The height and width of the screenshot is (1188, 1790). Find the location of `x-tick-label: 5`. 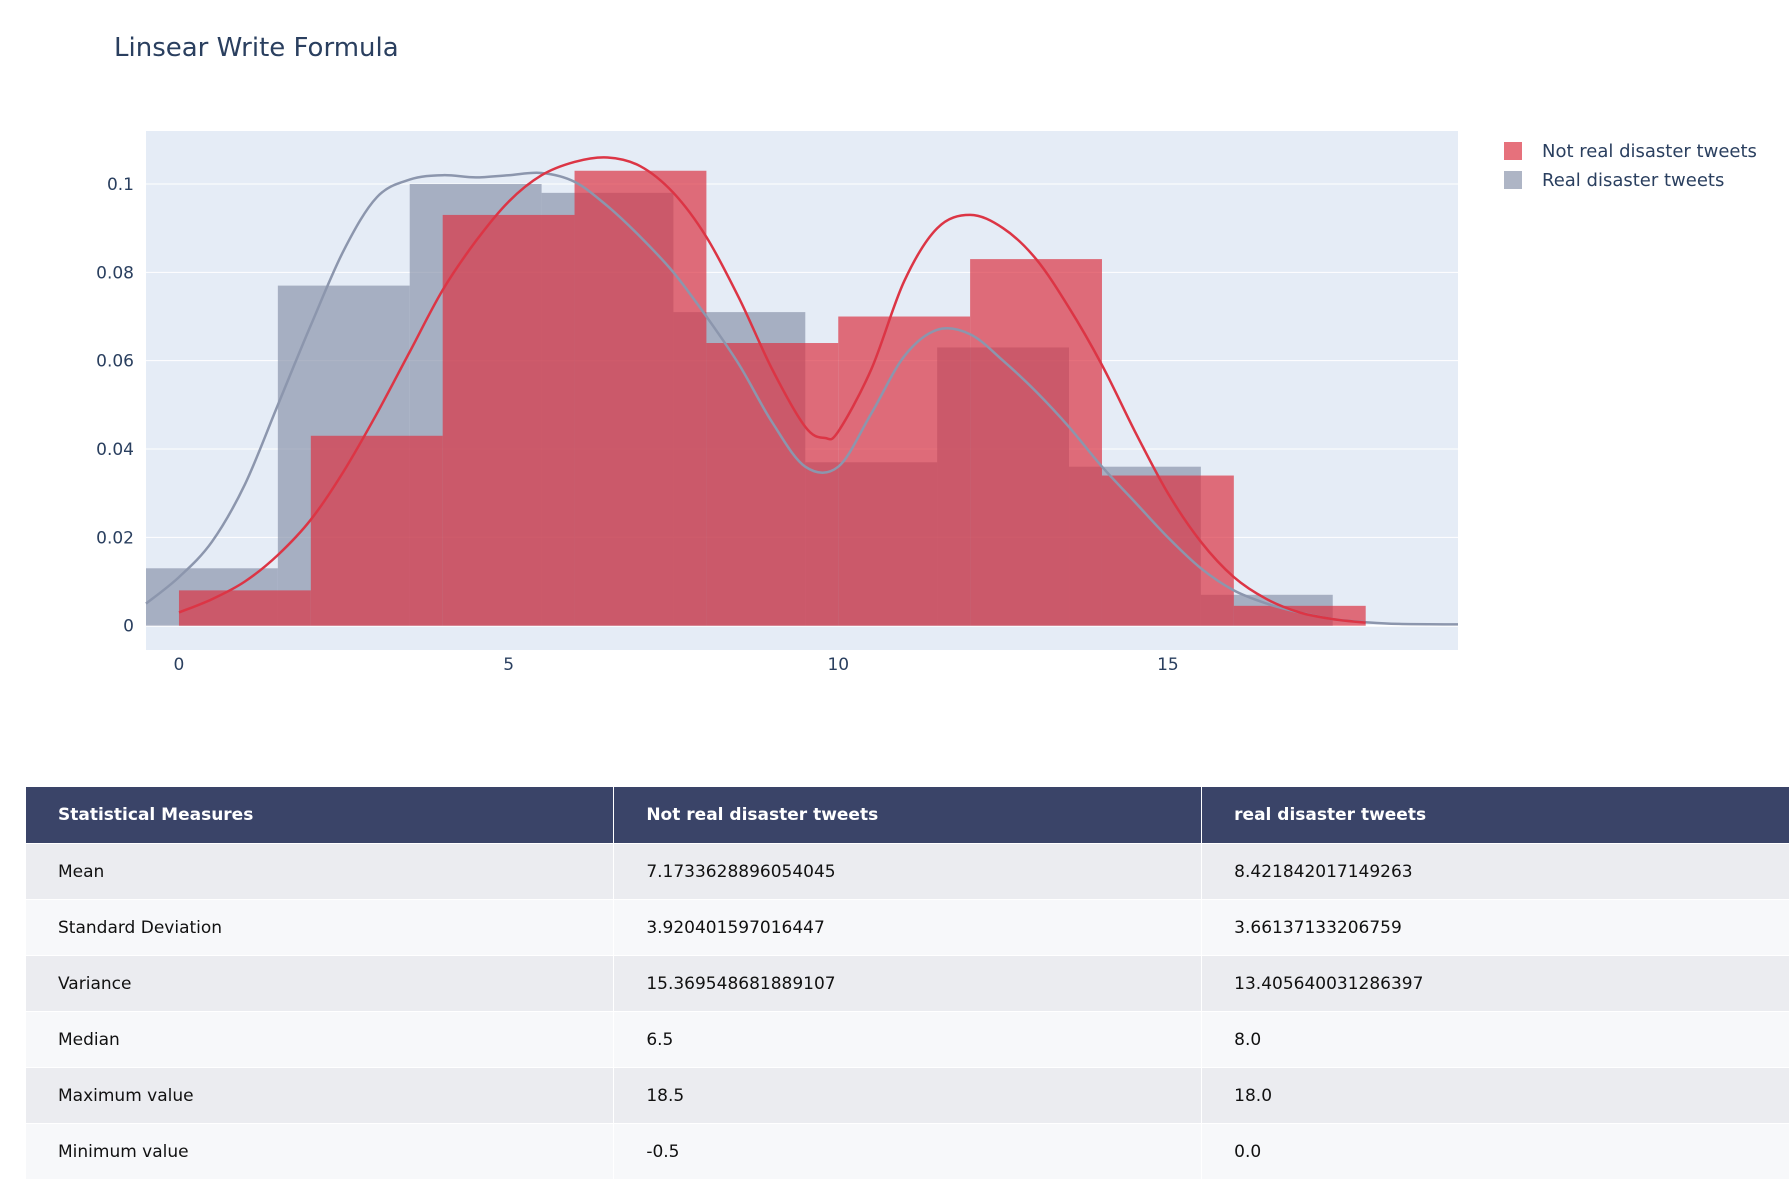

x-tick-label: 5 is located at coordinates (508, 665).